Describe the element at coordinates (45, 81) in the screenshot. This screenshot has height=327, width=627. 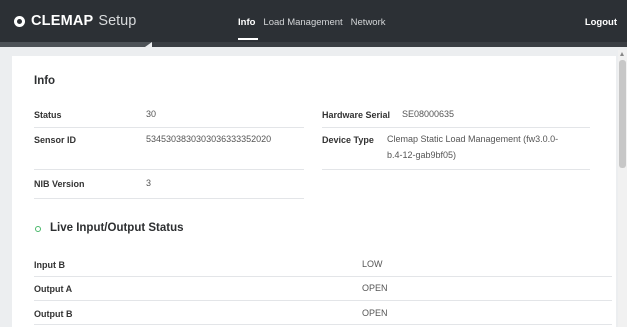
I see `info-section-title: Info` at that location.